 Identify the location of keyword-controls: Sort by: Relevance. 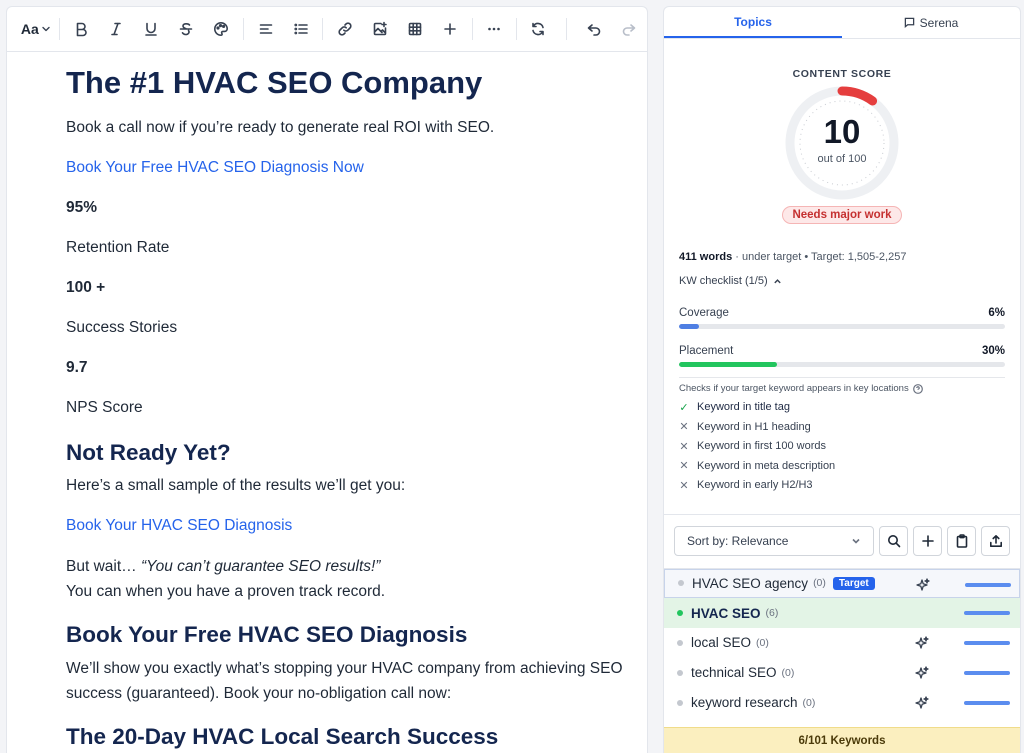
(842, 540).